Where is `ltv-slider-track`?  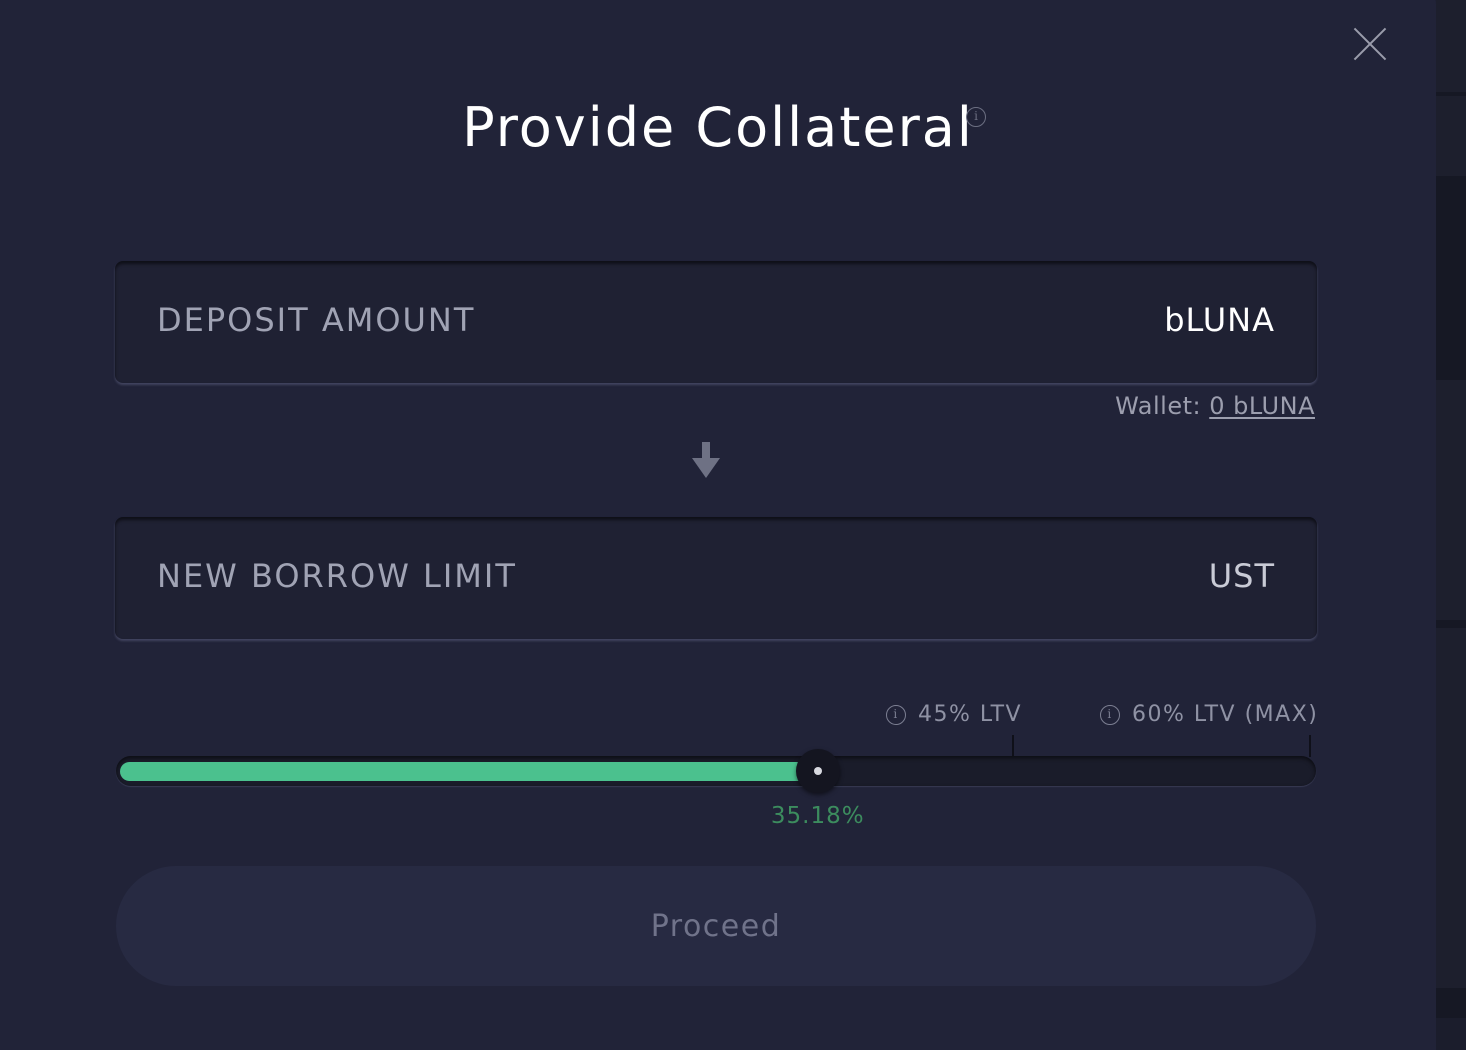
ltv-slider-track is located at coordinates (716, 771).